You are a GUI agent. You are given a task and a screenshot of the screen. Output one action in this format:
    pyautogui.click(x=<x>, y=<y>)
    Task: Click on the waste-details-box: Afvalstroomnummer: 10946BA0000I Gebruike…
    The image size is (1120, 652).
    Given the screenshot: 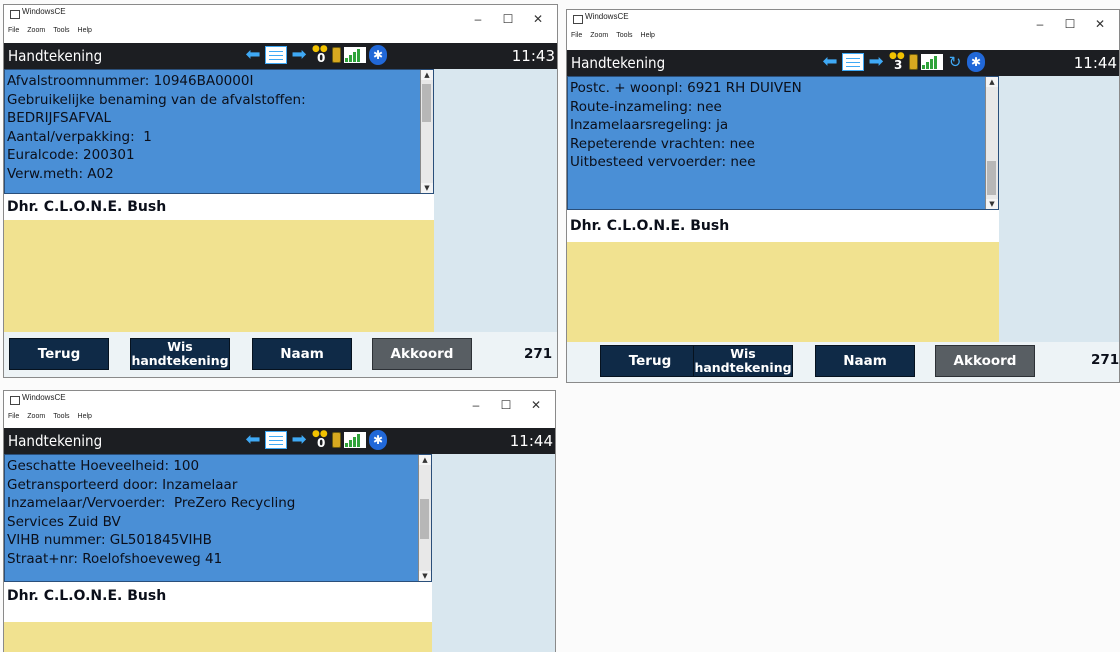 What is the action you would take?
    pyautogui.click(x=219, y=131)
    